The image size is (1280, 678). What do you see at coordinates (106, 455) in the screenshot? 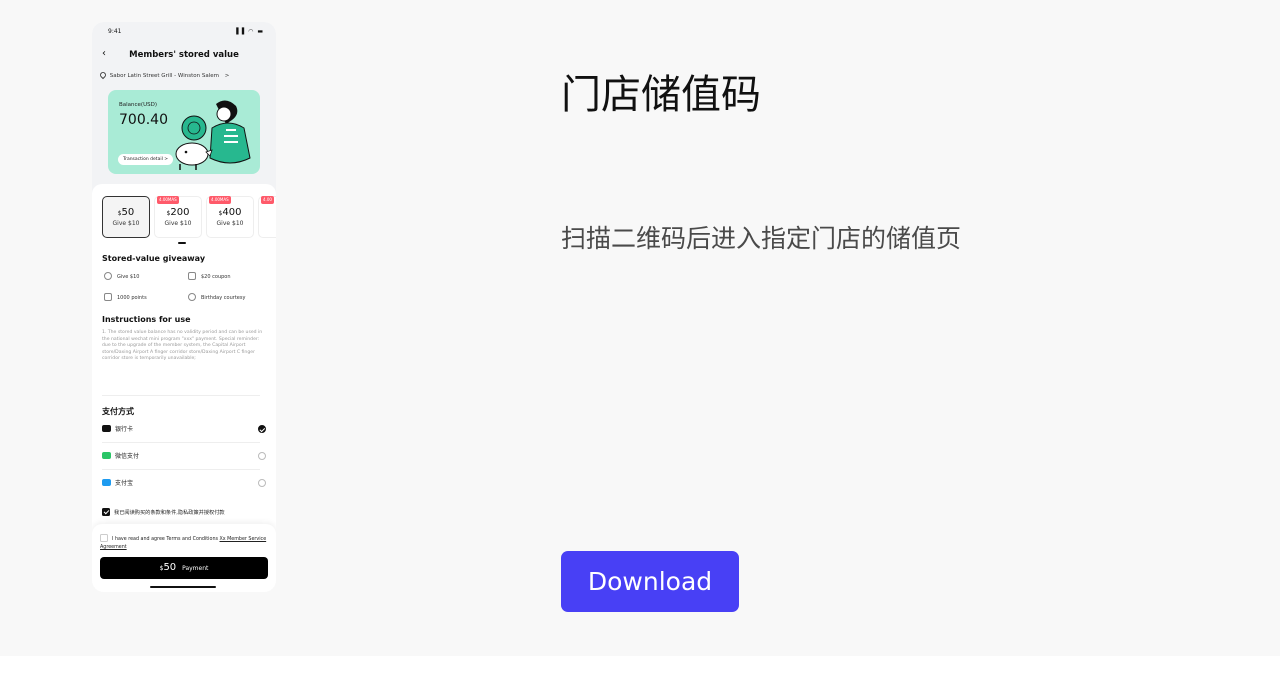
I see `wechat-icon` at bounding box center [106, 455].